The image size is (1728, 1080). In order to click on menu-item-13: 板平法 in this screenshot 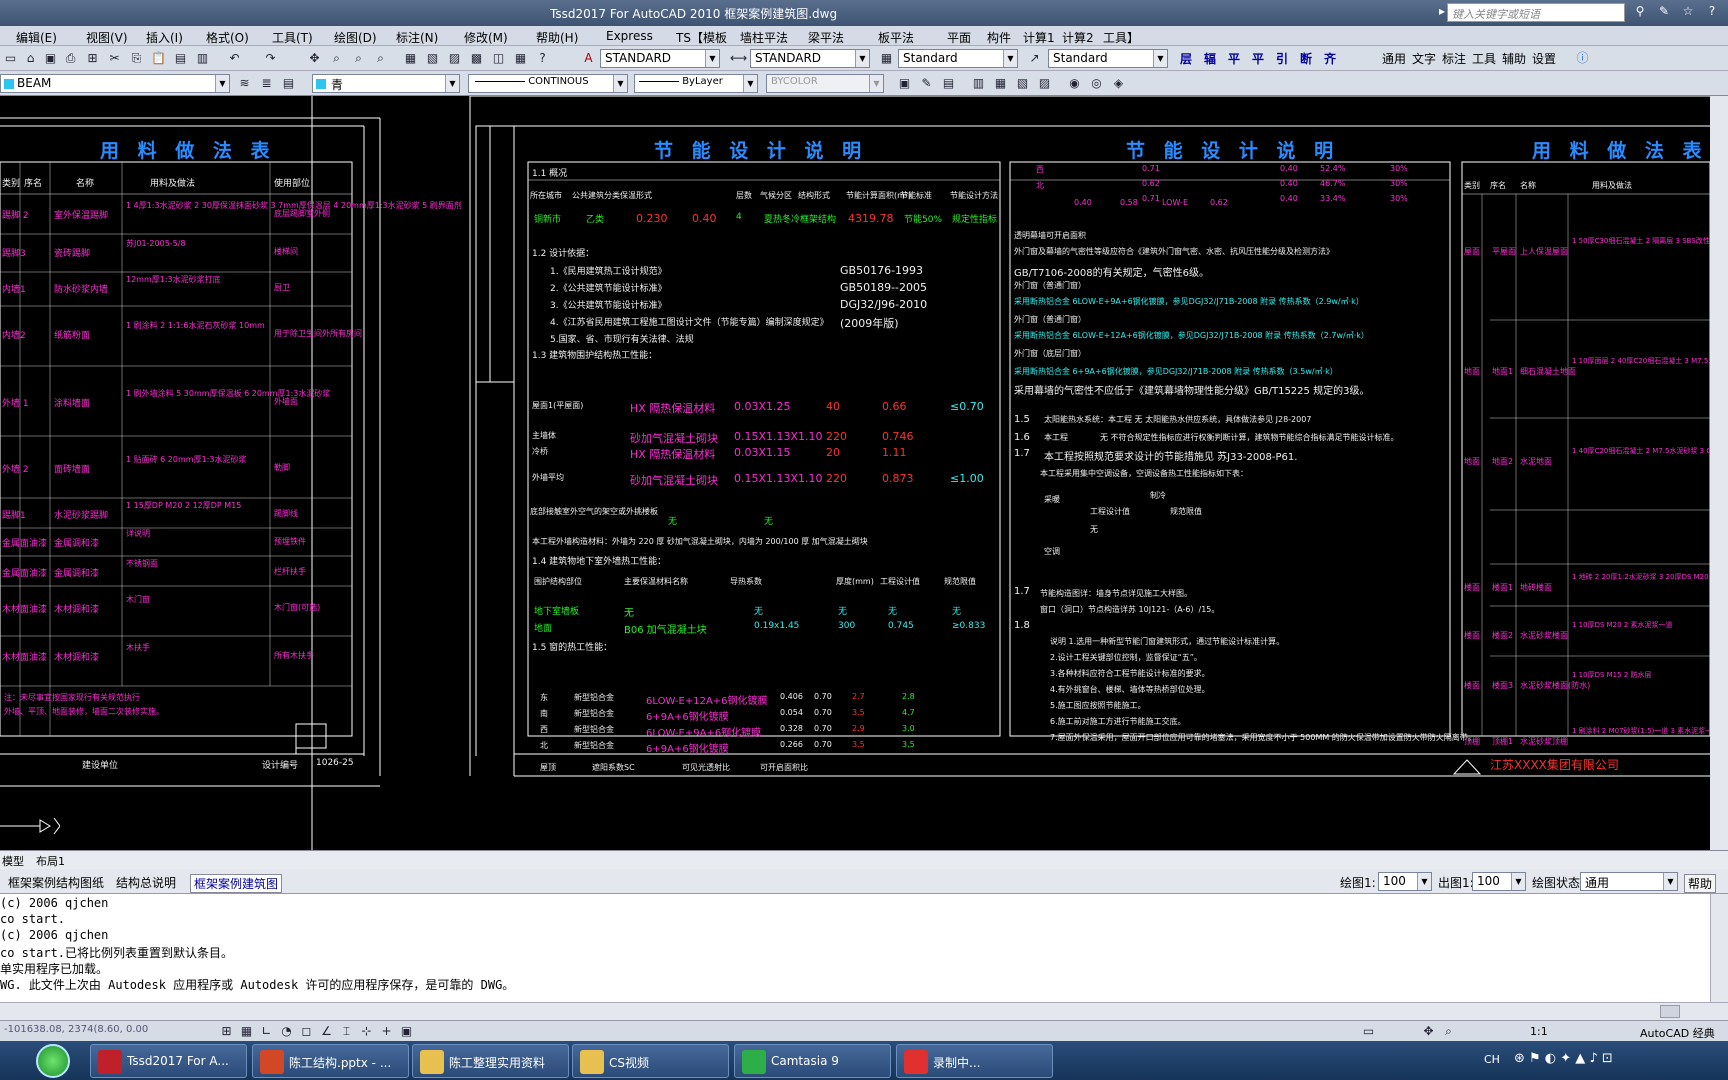, I will do `click(896, 37)`.